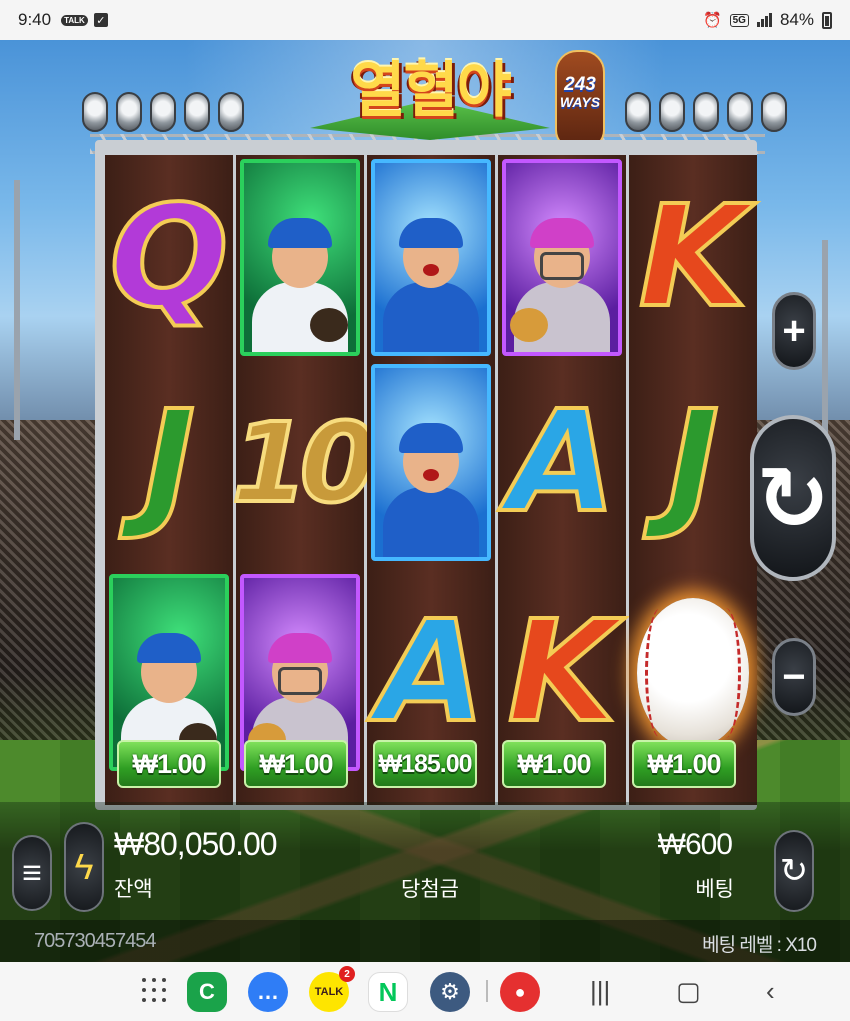 Image resolution: width=850 pixels, height=1021 pixels. What do you see at coordinates (693, 672) in the screenshot?
I see `baseball-scatter-icon` at bounding box center [693, 672].